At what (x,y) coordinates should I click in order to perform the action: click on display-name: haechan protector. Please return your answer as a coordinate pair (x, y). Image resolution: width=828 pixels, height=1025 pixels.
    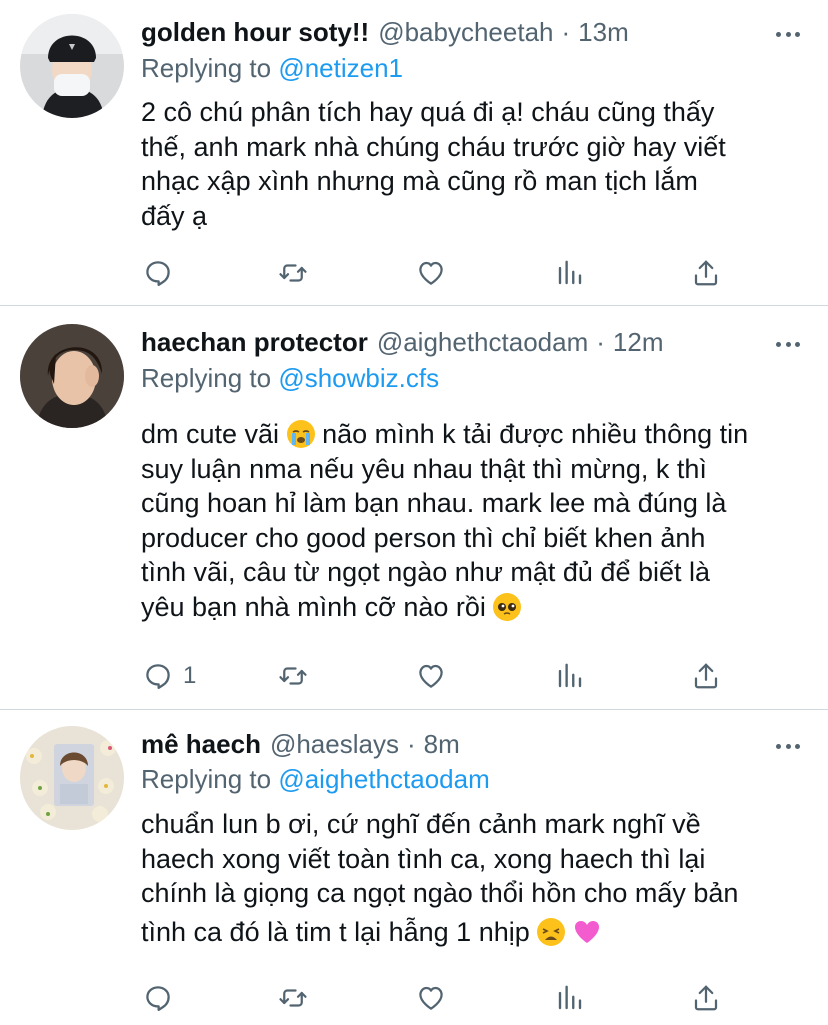
    Looking at the image, I should click on (254, 342).